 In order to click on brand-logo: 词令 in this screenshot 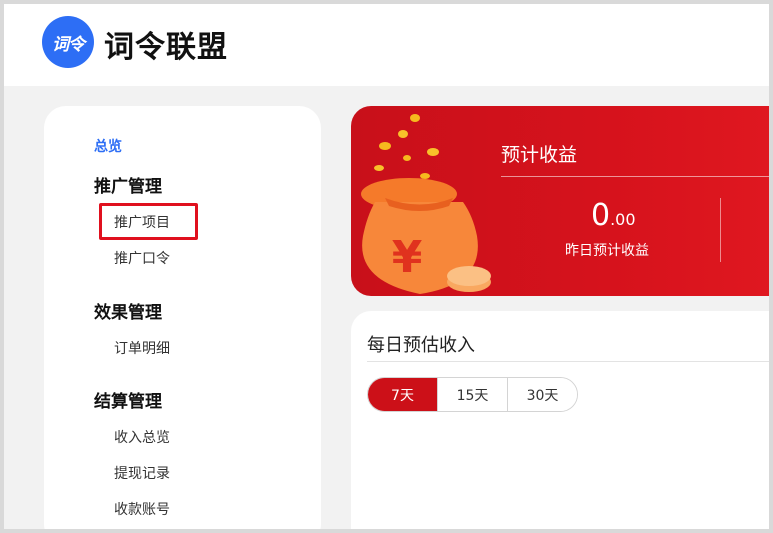, I will do `click(68, 42)`.